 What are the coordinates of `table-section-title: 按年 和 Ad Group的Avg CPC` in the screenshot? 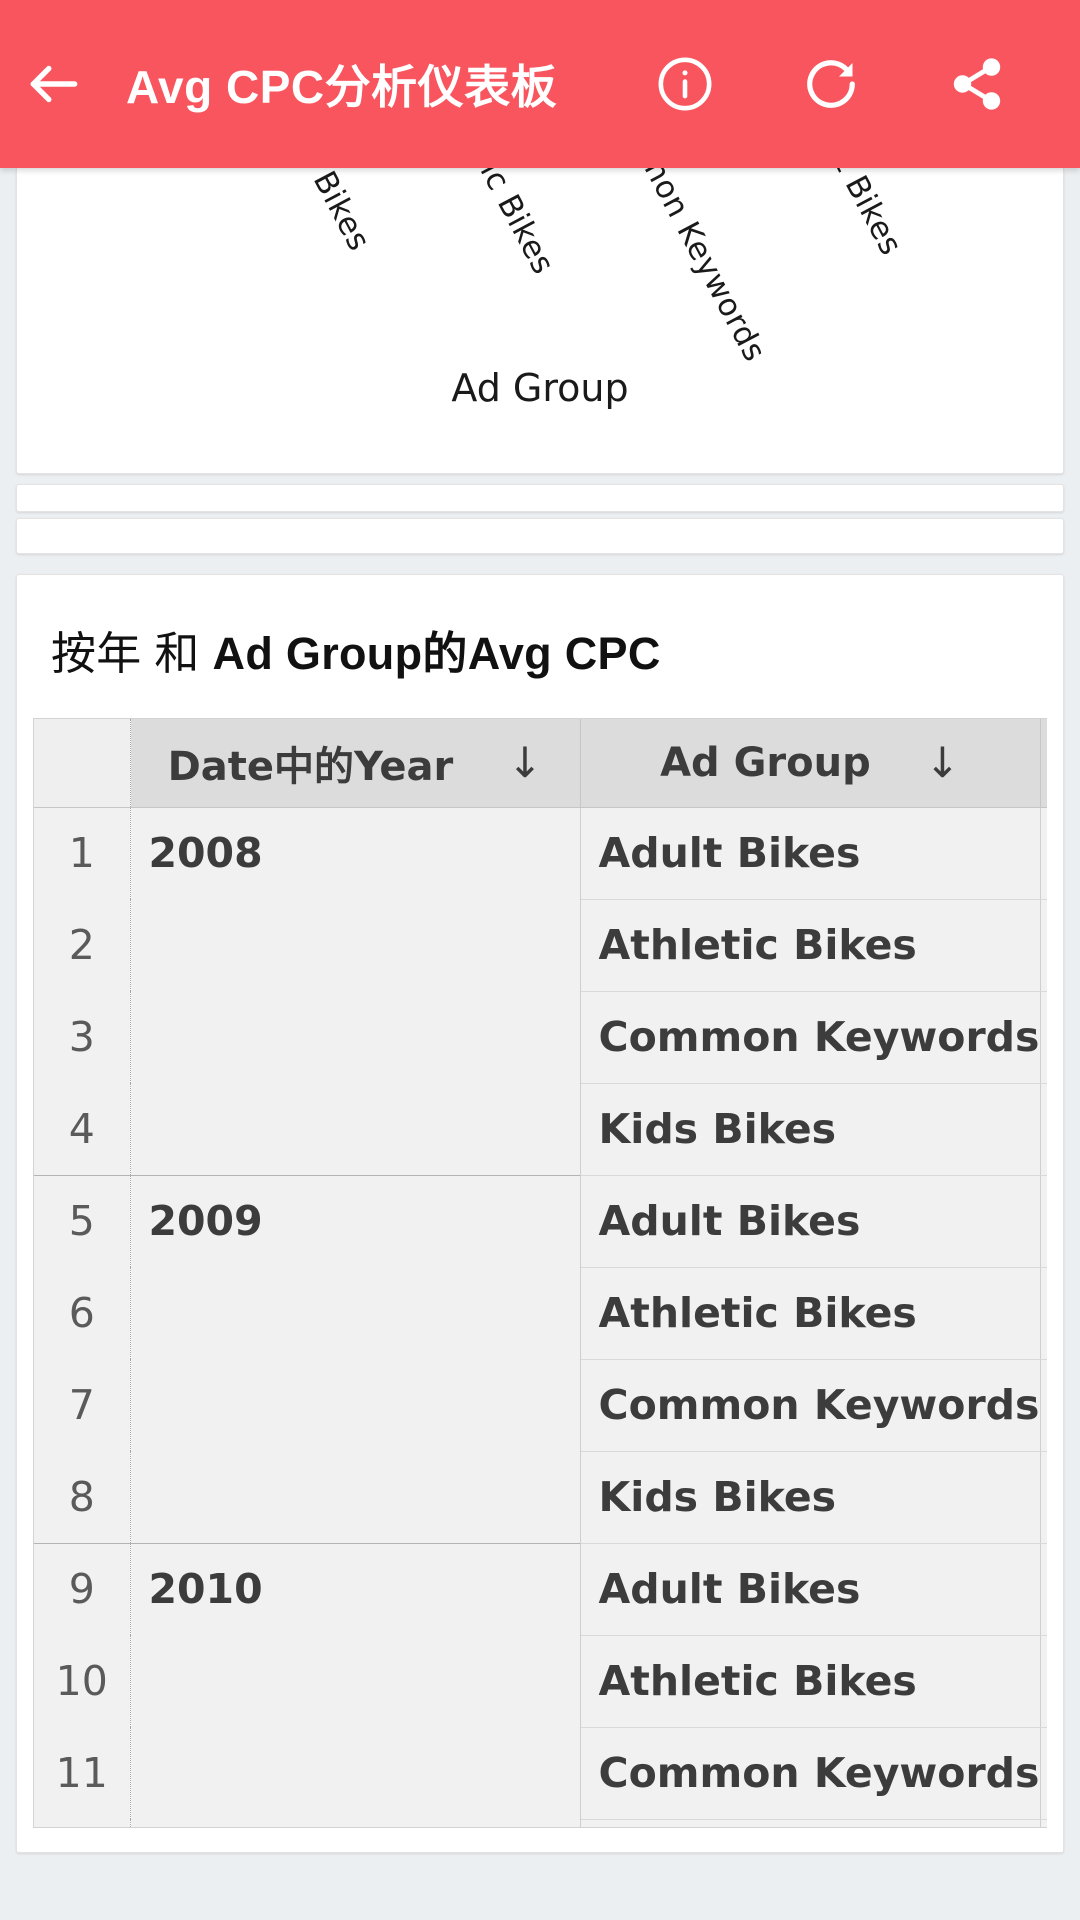 It's located at (540, 646).